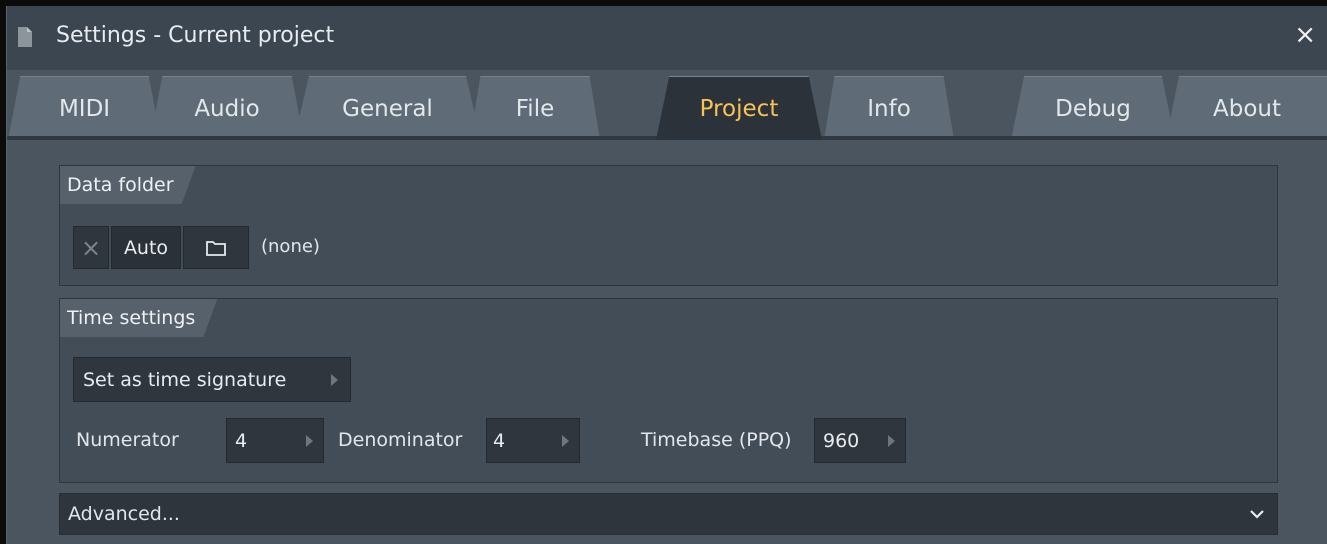 The image size is (1327, 544). I want to click on tab-general: General, so click(387, 108).